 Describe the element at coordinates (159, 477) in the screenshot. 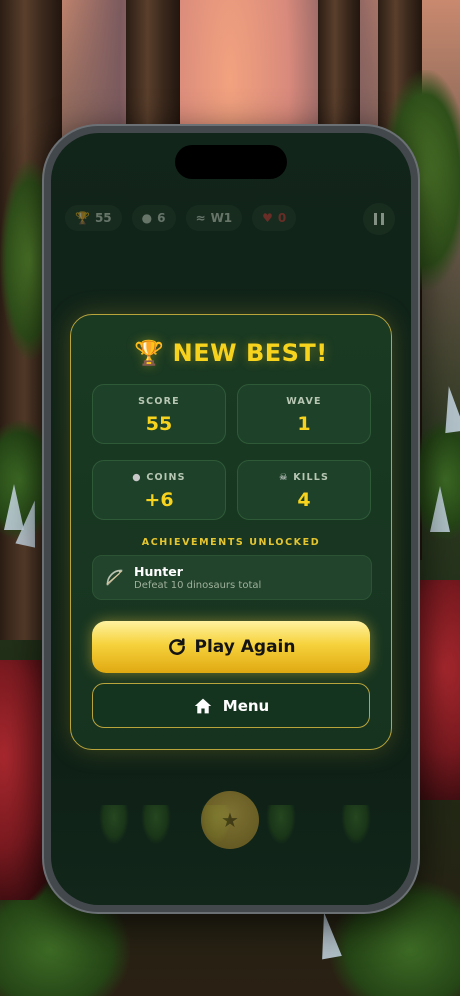

I see `stat-label: ● COINS` at that location.